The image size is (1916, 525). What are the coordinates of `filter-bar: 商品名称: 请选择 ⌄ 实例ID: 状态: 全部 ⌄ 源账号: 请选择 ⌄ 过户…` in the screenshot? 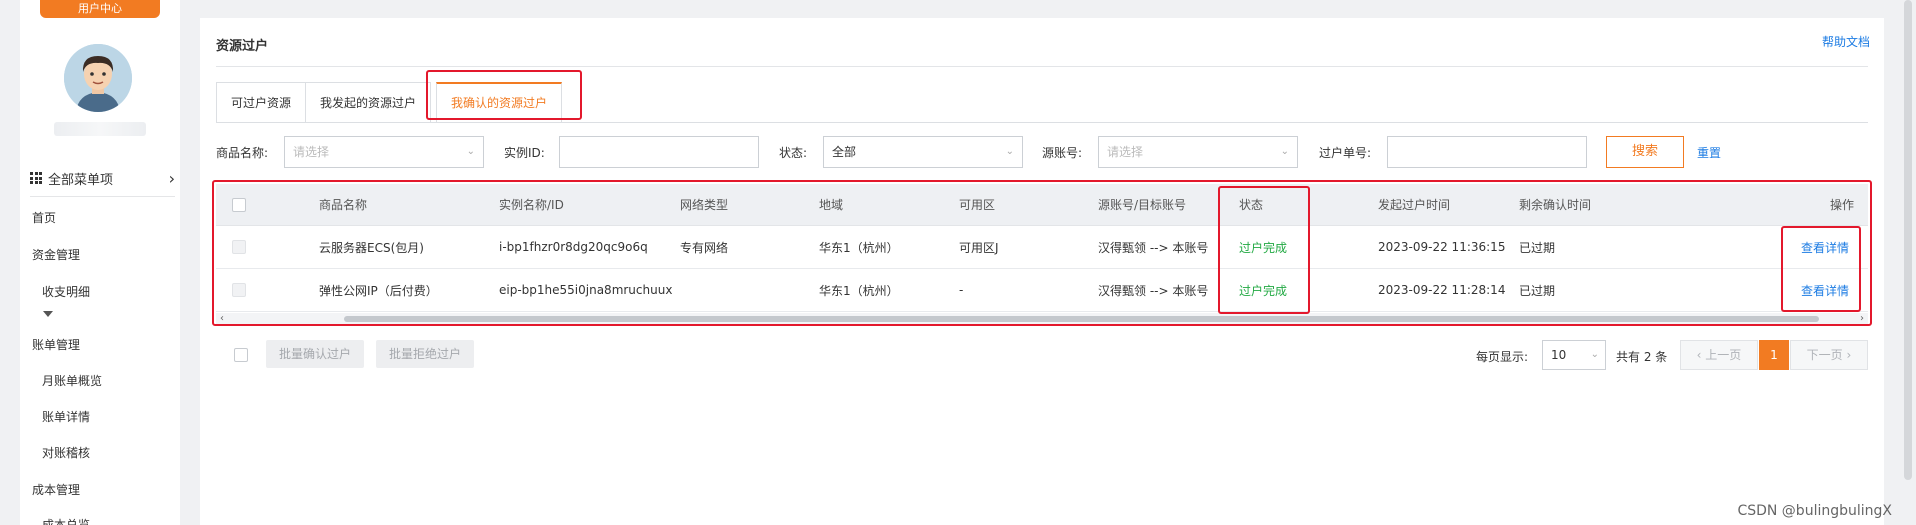 It's located at (1046, 152).